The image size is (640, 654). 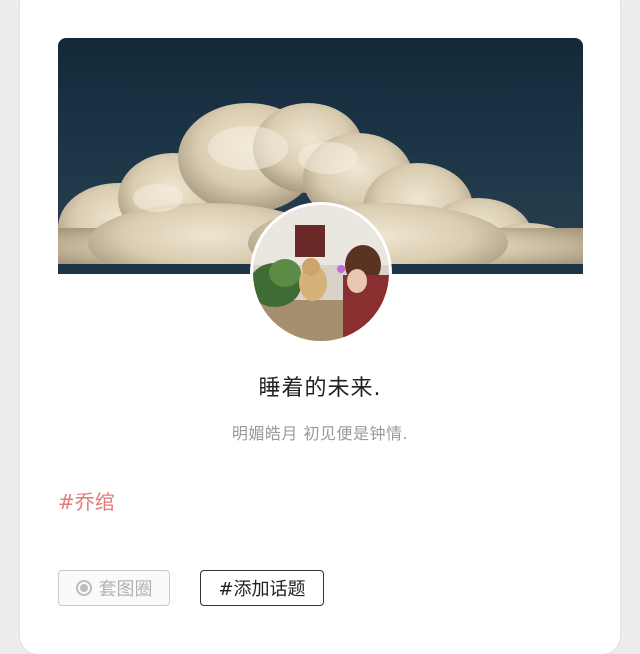 I want to click on add-topic-button: #添加话题, so click(x=262, y=588).